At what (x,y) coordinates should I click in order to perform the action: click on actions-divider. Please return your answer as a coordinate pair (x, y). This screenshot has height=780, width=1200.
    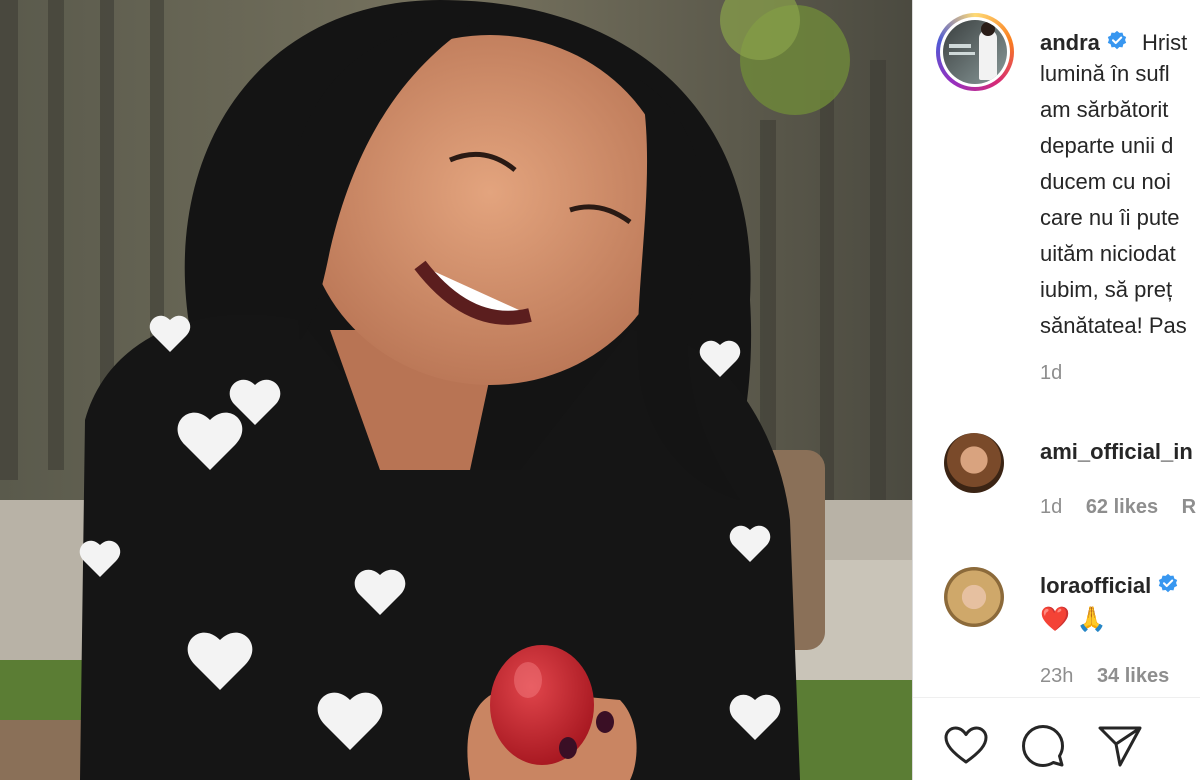
    Looking at the image, I should click on (1056, 697).